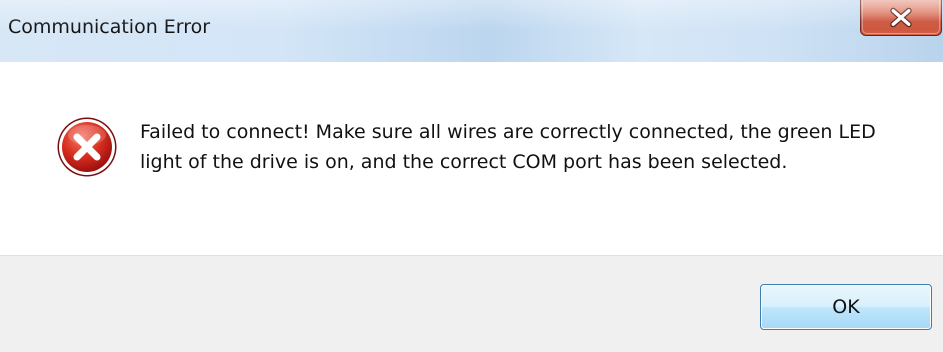  I want to click on close-button, so click(901, 18).